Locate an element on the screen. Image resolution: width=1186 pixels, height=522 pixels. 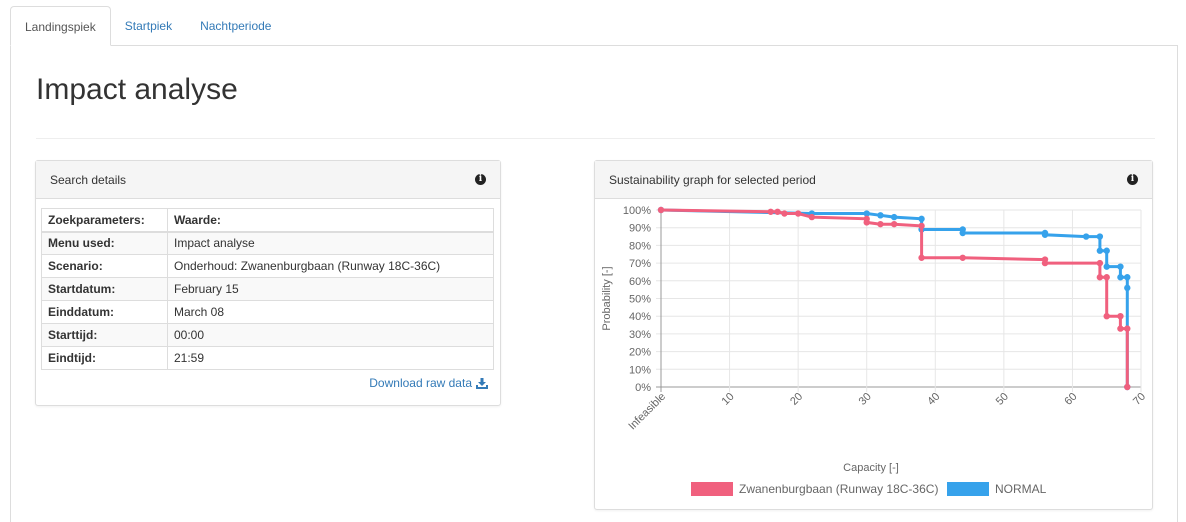
row-value: 21:59 is located at coordinates (330, 358).